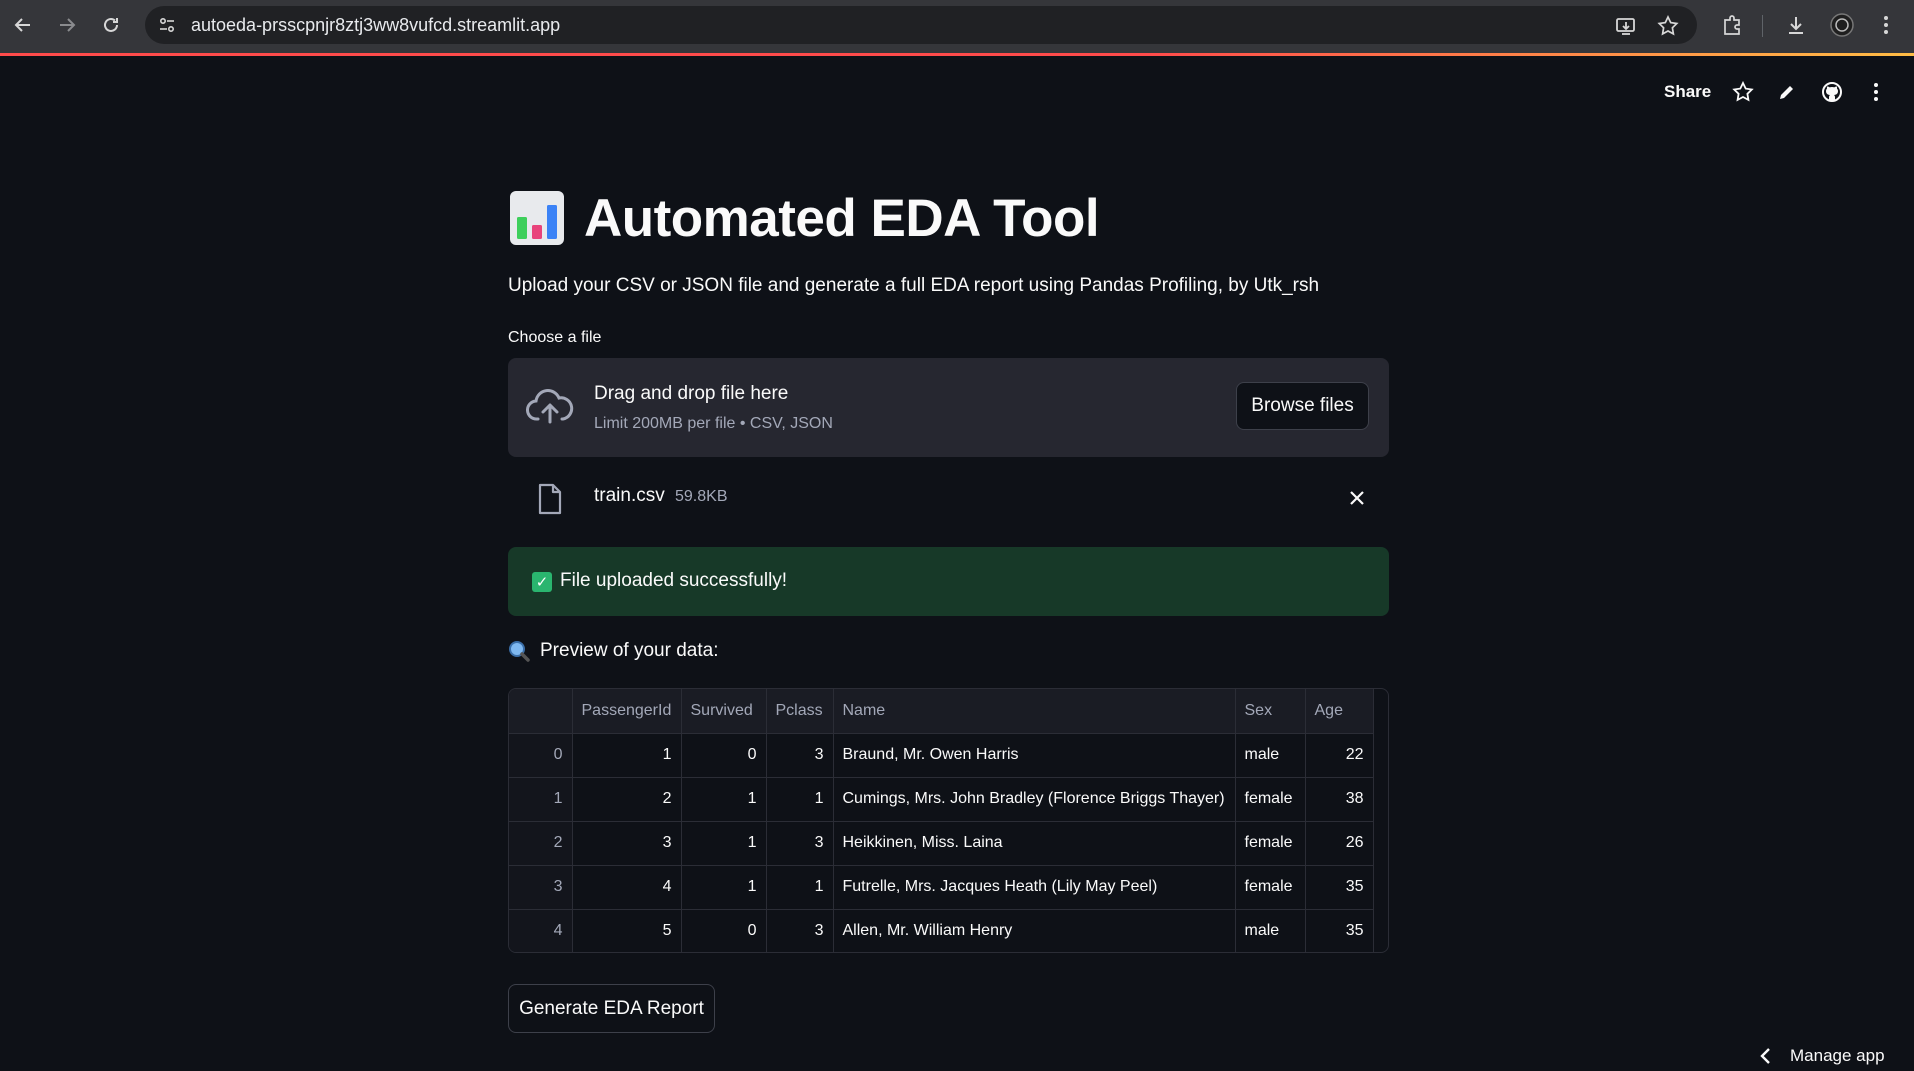 Image resolution: width=1914 pixels, height=1071 pixels. I want to click on bar-chart-emoji-icon, so click(537, 218).